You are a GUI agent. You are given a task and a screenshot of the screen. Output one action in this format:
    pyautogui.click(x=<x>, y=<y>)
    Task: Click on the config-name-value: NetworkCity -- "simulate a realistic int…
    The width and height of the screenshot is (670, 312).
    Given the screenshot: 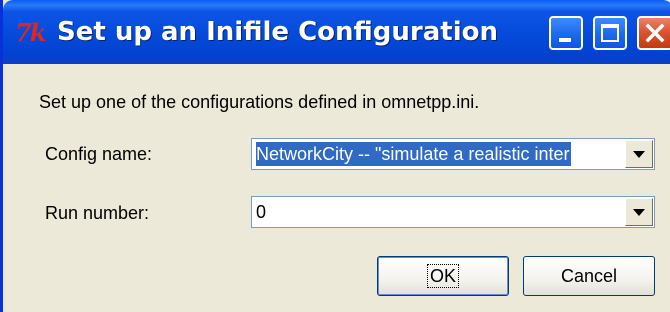 What is the action you would take?
    pyautogui.click(x=413, y=154)
    